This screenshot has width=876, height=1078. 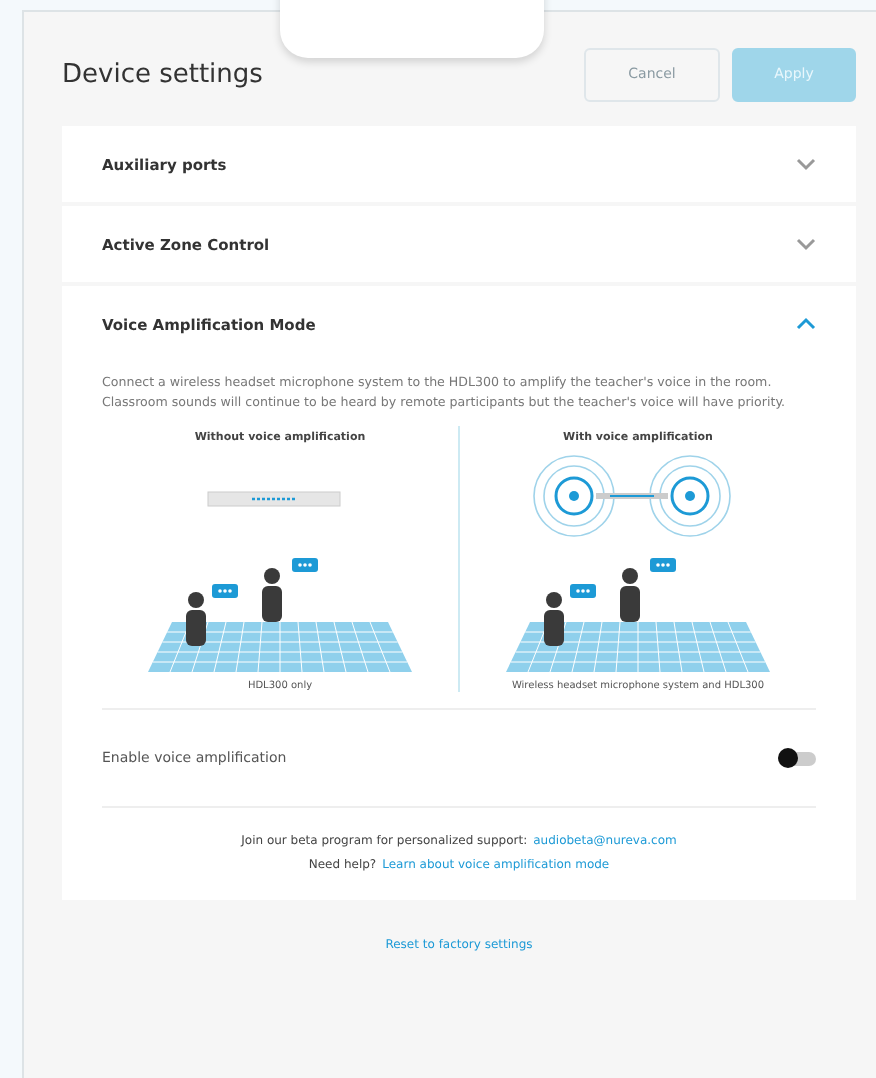 What do you see at coordinates (798, 758) in the screenshot?
I see `toggle-switch` at bounding box center [798, 758].